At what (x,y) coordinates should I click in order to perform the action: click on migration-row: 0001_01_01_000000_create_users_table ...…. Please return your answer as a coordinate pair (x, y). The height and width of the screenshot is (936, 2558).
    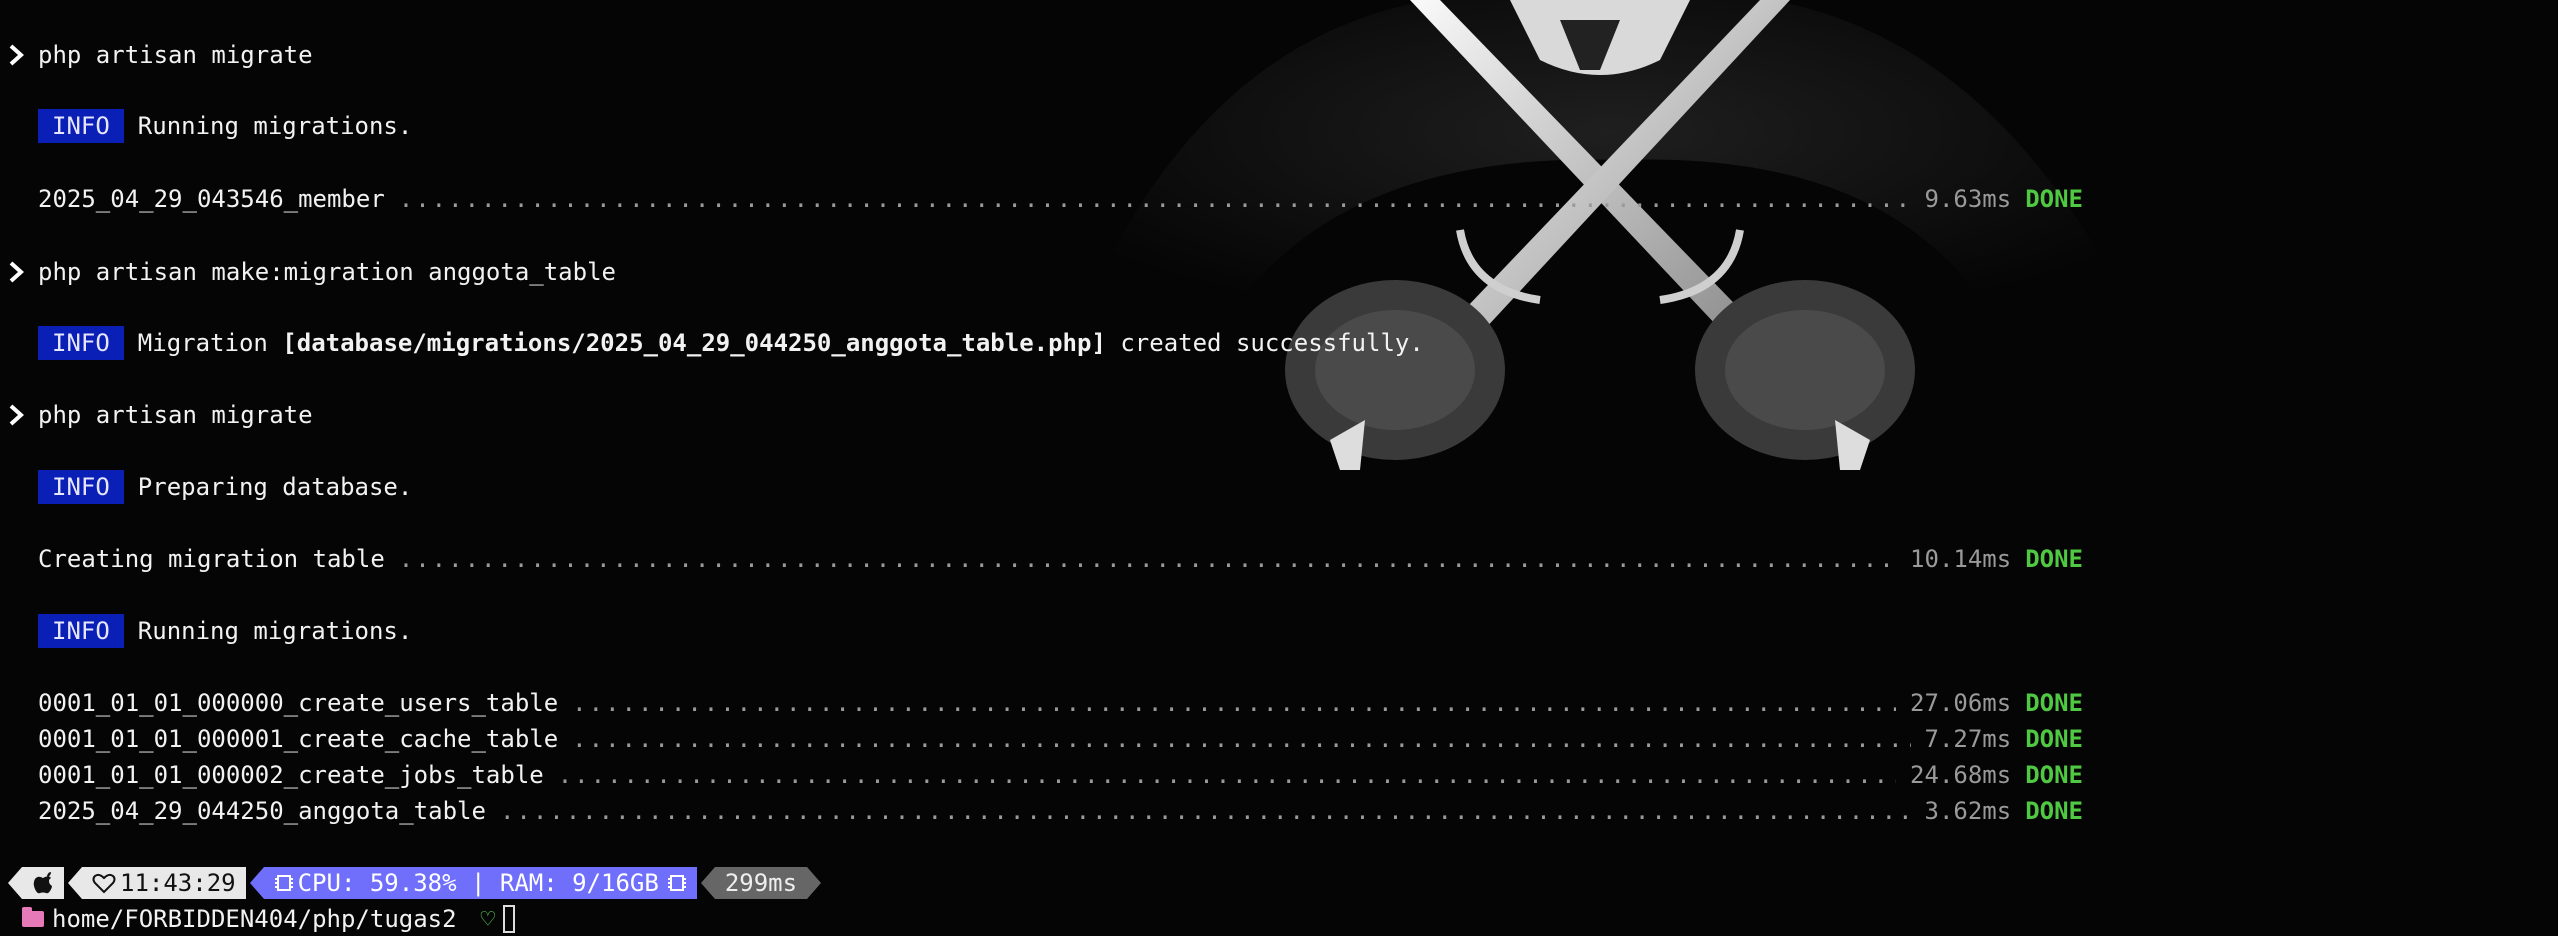
    Looking at the image, I should click on (1060, 703).